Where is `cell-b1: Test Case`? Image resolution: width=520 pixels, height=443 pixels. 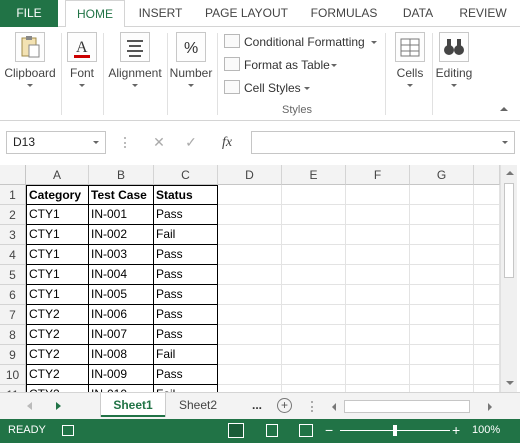 cell-b1: Test Case is located at coordinates (121, 195).